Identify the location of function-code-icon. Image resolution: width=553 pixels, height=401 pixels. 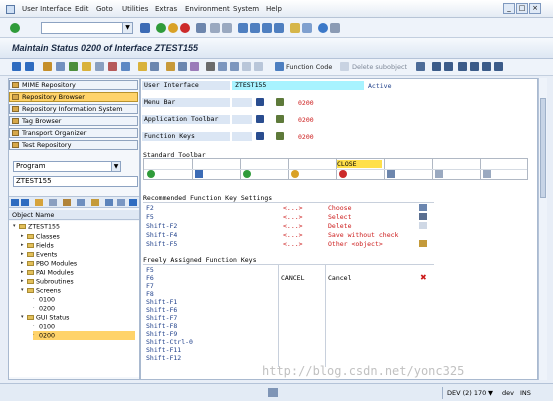
(279, 66).